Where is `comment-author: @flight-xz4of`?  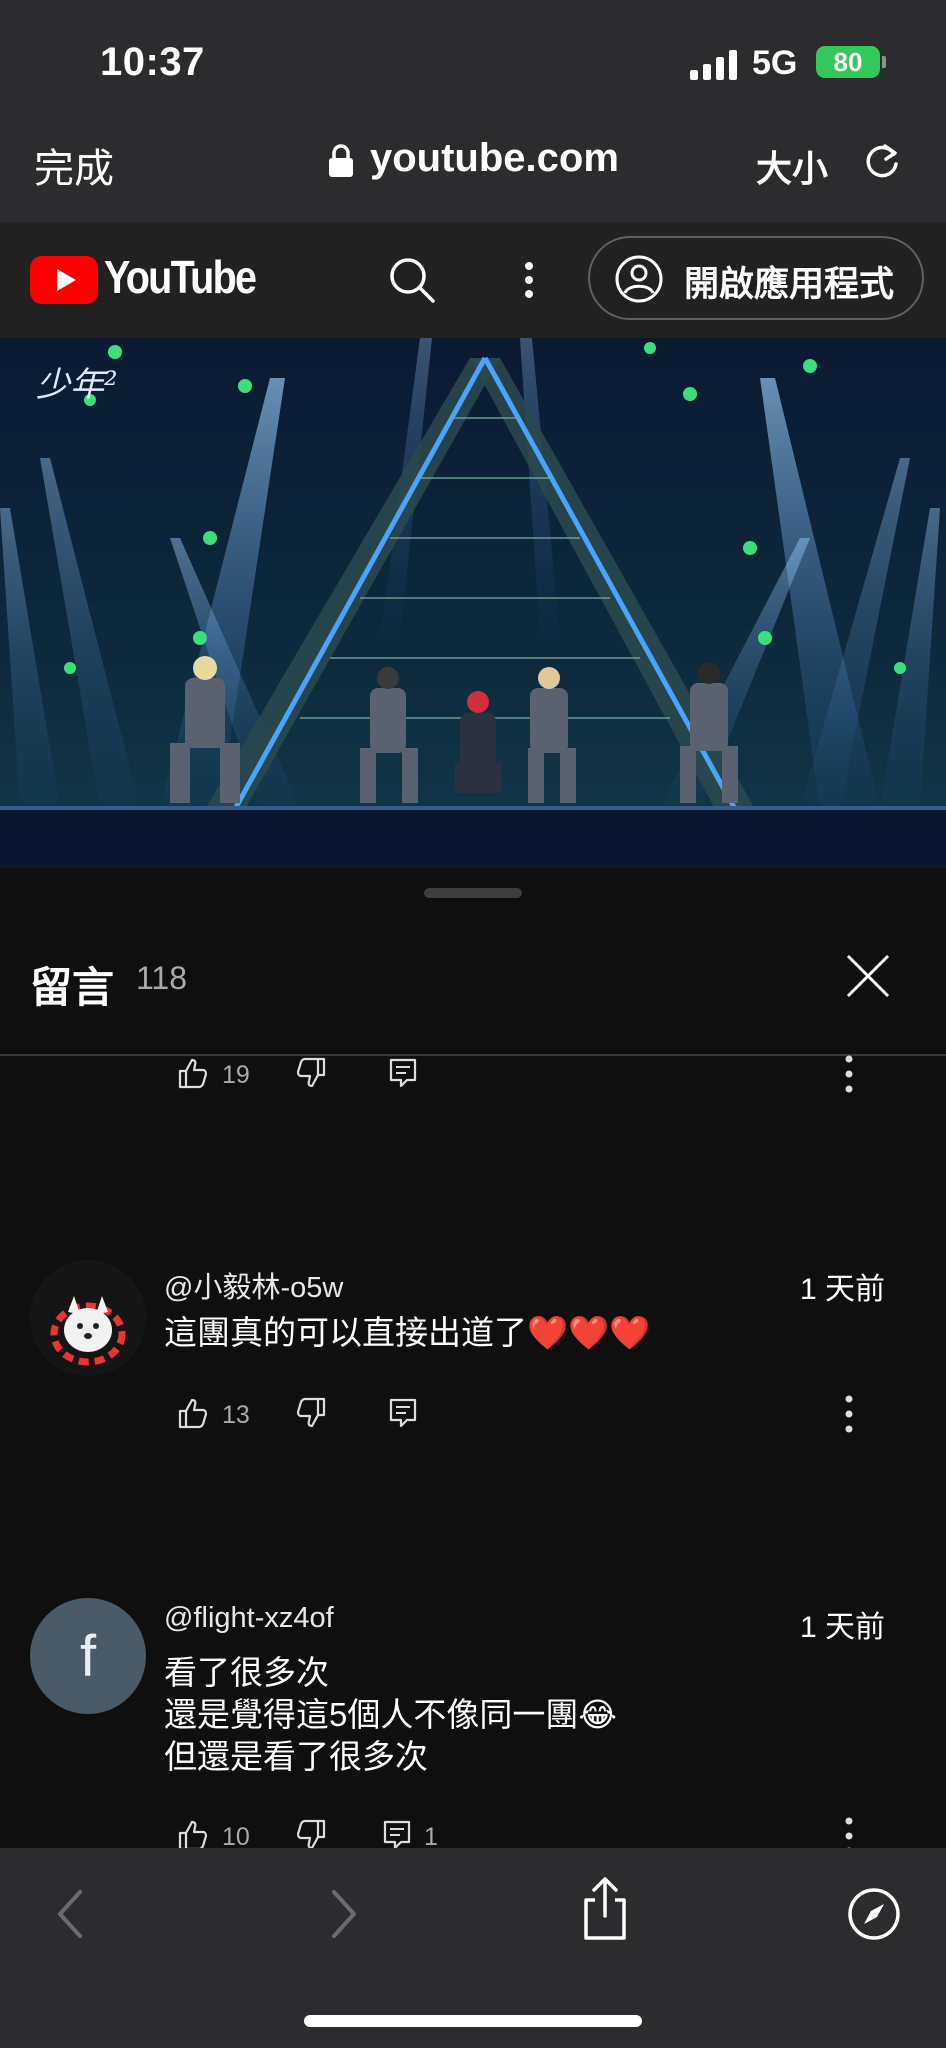
comment-author: @flight-xz4of is located at coordinates (249, 1618).